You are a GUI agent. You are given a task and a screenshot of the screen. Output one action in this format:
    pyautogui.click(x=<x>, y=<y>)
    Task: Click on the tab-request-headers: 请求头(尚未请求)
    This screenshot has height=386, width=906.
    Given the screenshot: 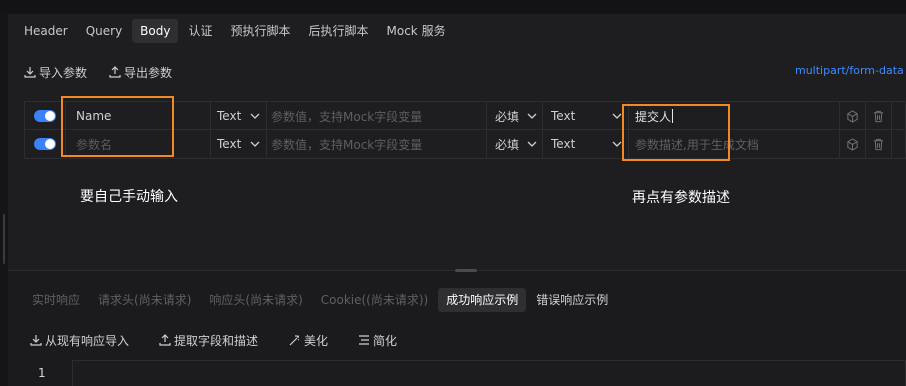 What is the action you would take?
    pyautogui.click(x=144, y=300)
    